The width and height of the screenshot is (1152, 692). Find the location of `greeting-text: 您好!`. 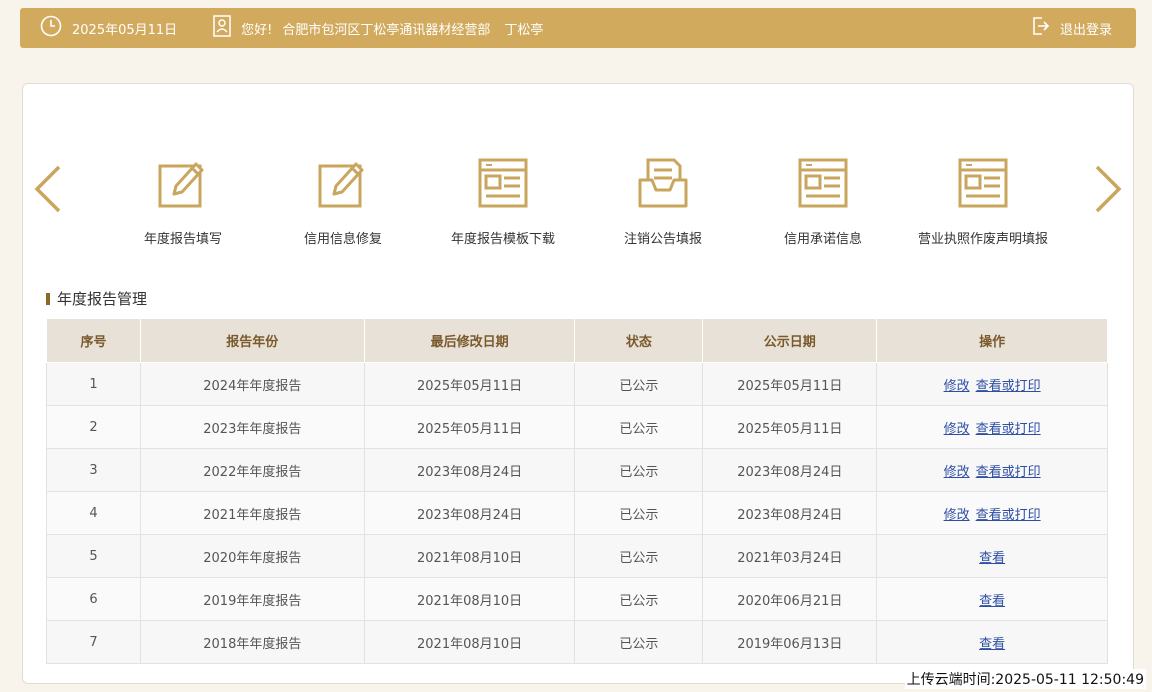

greeting-text: 您好! is located at coordinates (257, 30).